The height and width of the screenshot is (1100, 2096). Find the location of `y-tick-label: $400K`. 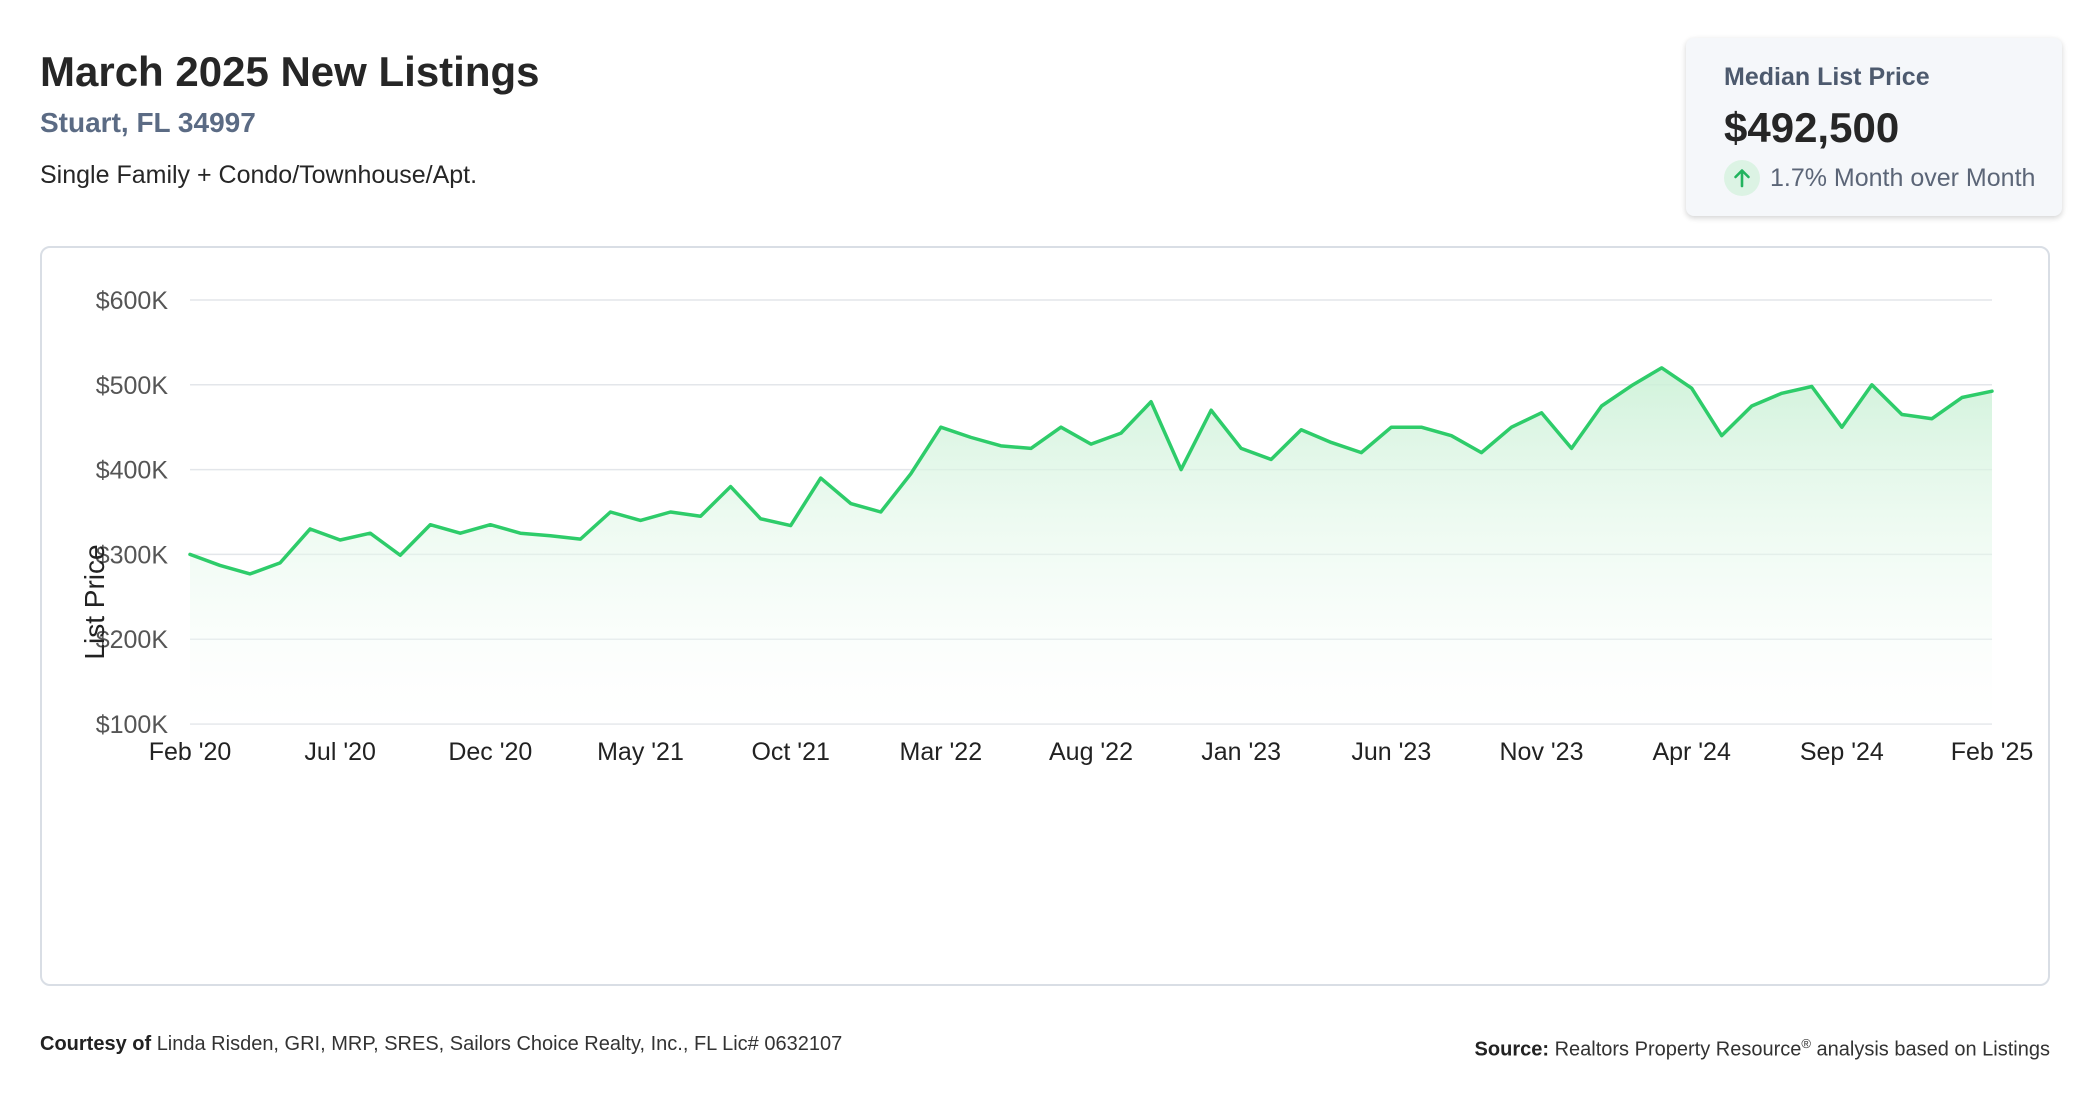

y-tick-label: $400K is located at coordinates (132, 471).